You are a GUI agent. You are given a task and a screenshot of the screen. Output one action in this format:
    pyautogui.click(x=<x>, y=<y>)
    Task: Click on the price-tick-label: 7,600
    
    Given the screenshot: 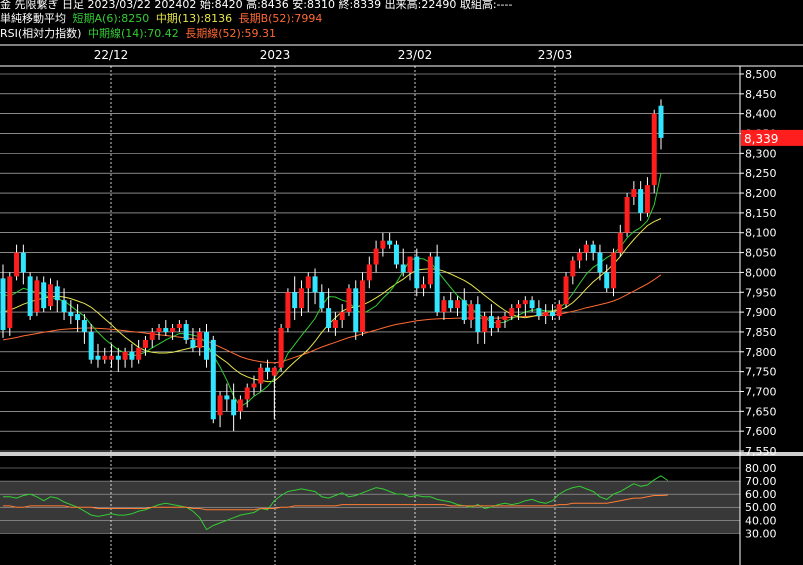 What is the action you would take?
    pyautogui.click(x=761, y=431)
    